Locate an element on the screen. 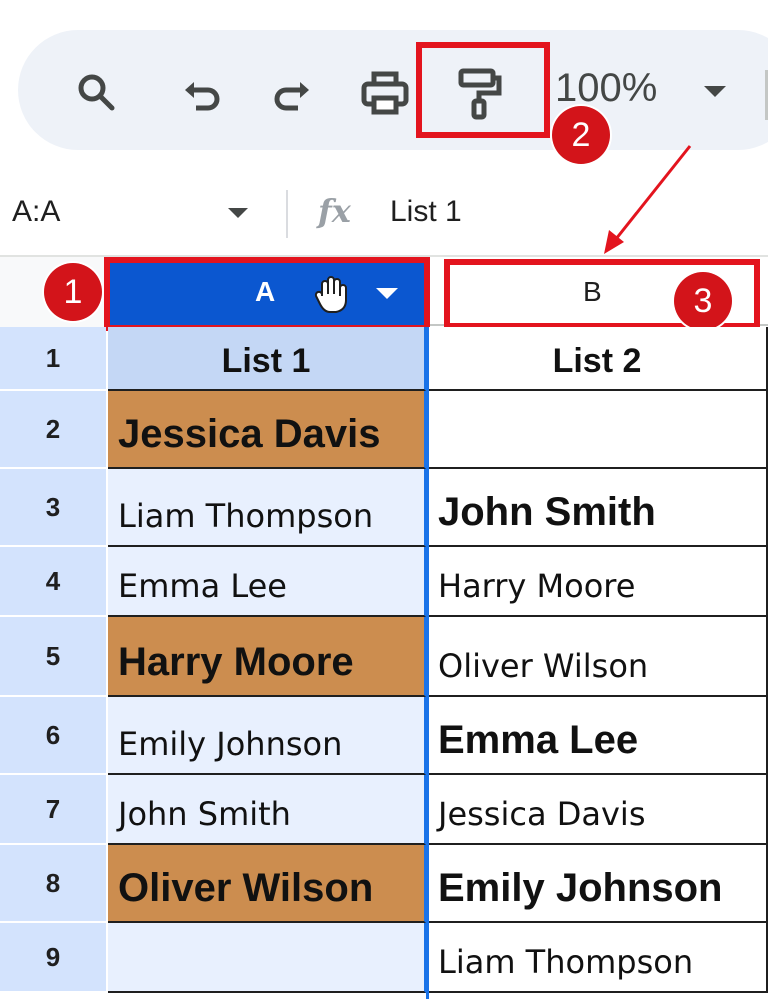 The height and width of the screenshot is (999, 768). cell-b4: Harry Moore is located at coordinates (598, 582).